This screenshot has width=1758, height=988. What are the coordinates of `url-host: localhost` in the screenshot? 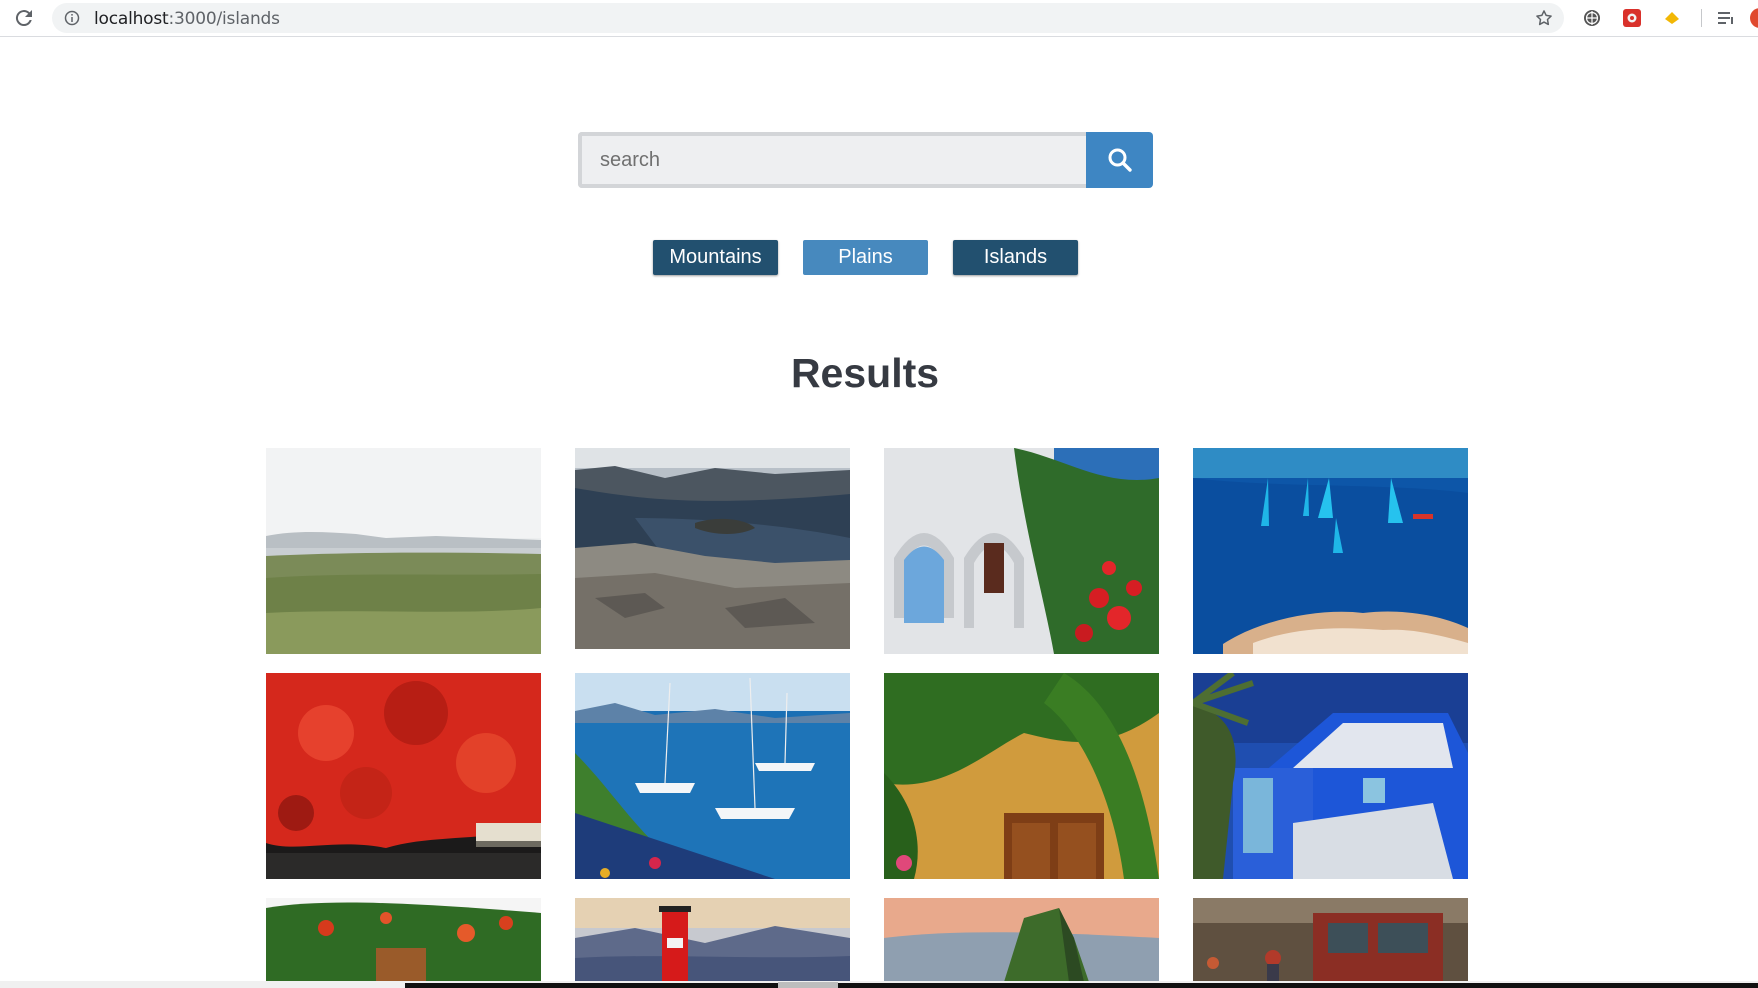 It's located at (131, 19).